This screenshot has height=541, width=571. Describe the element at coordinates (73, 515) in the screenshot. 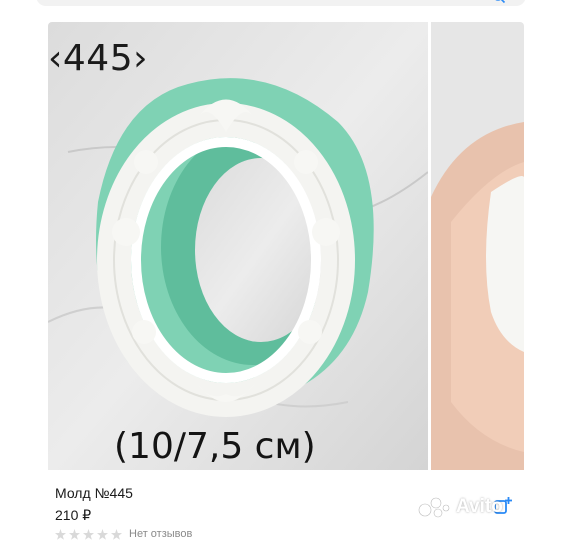

I see `listing-price: 210 ₽` at that location.